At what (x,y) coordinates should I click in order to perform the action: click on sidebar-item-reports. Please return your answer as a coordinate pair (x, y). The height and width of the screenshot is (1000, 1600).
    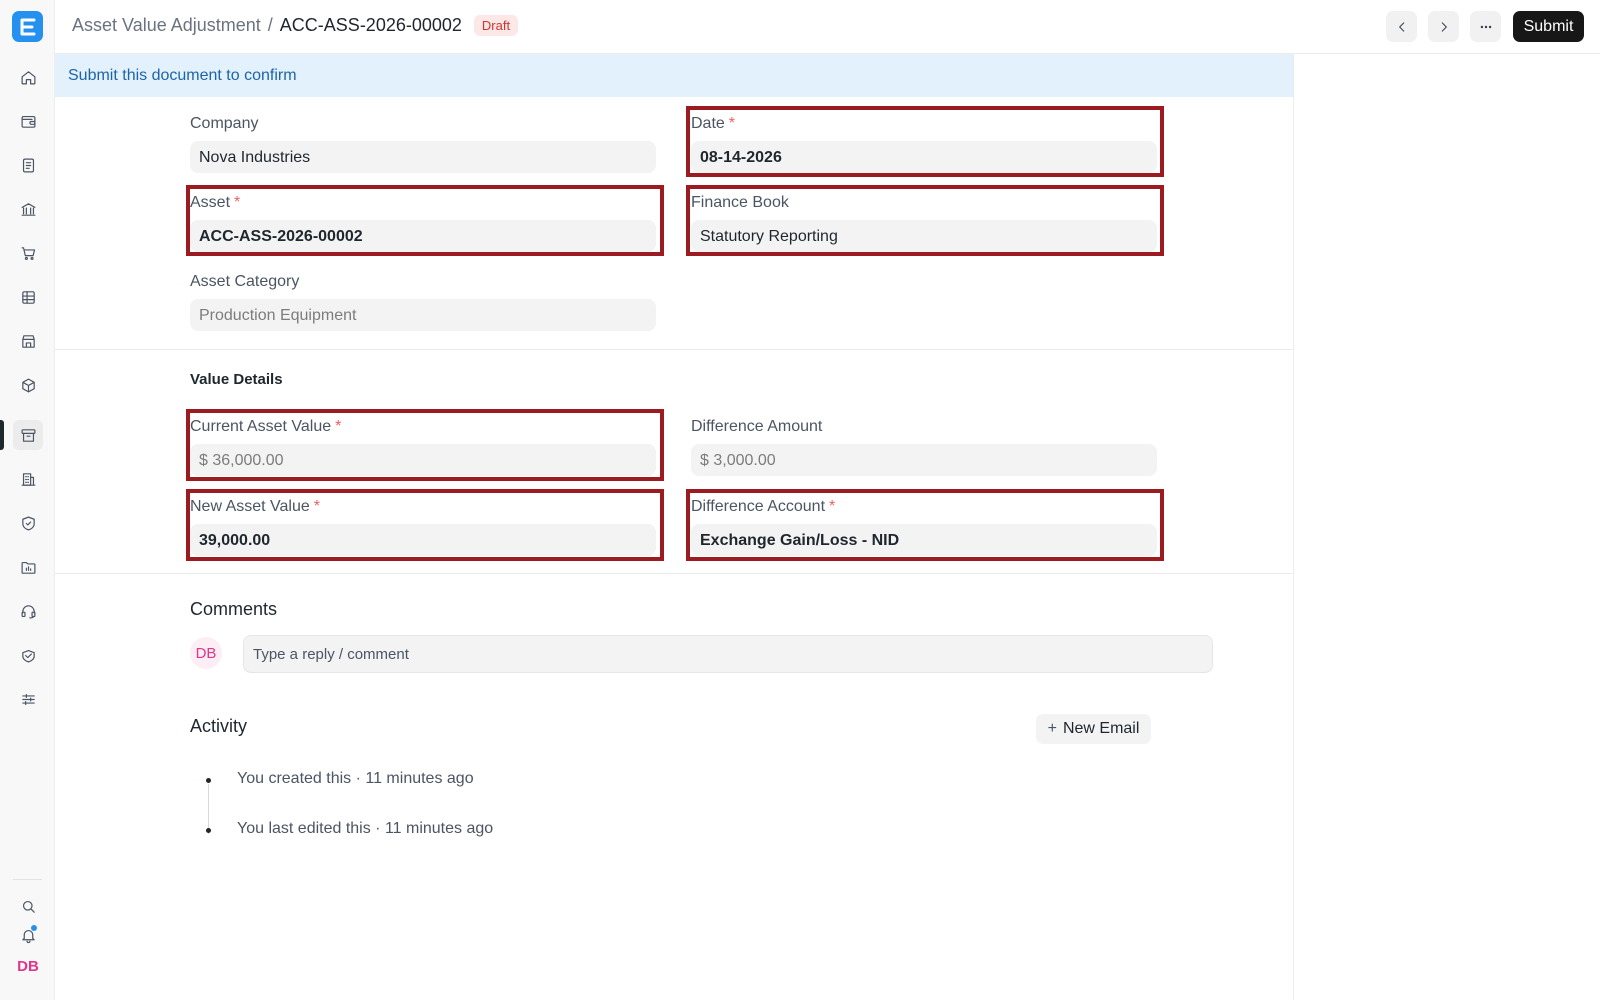
    Looking at the image, I should click on (28, 297).